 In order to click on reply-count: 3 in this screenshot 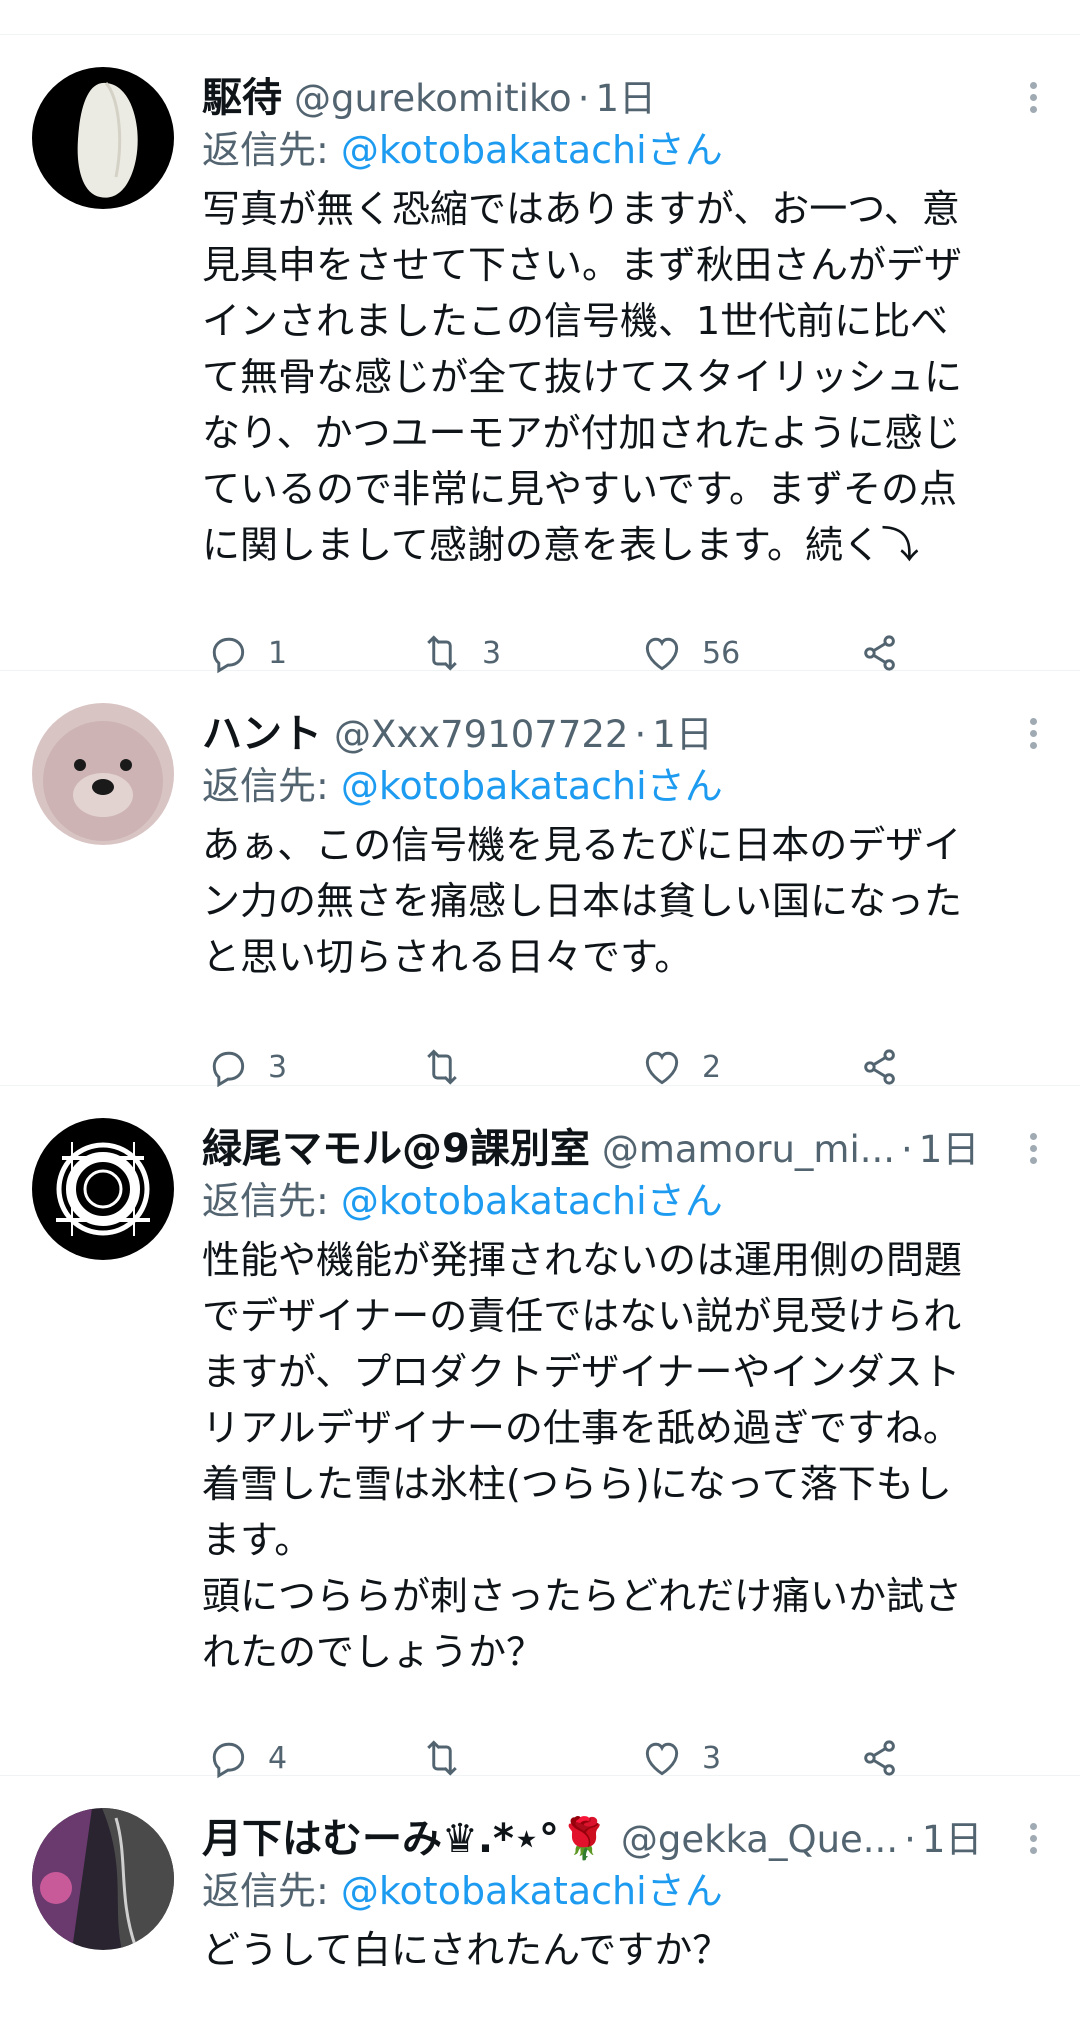, I will do `click(278, 1067)`.